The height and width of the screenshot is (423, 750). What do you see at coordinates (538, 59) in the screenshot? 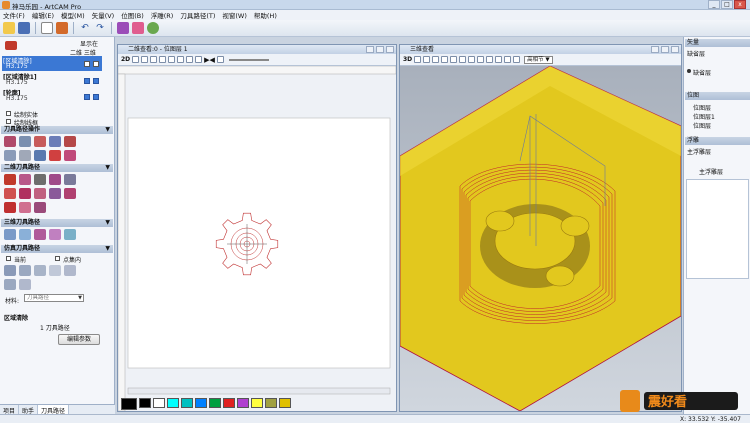
I see `lighting-select: 高相节 ▼` at bounding box center [538, 59].